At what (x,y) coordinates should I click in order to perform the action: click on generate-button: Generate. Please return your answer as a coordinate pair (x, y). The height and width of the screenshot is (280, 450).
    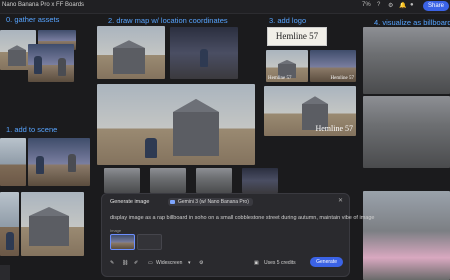
    Looking at the image, I should click on (326, 262).